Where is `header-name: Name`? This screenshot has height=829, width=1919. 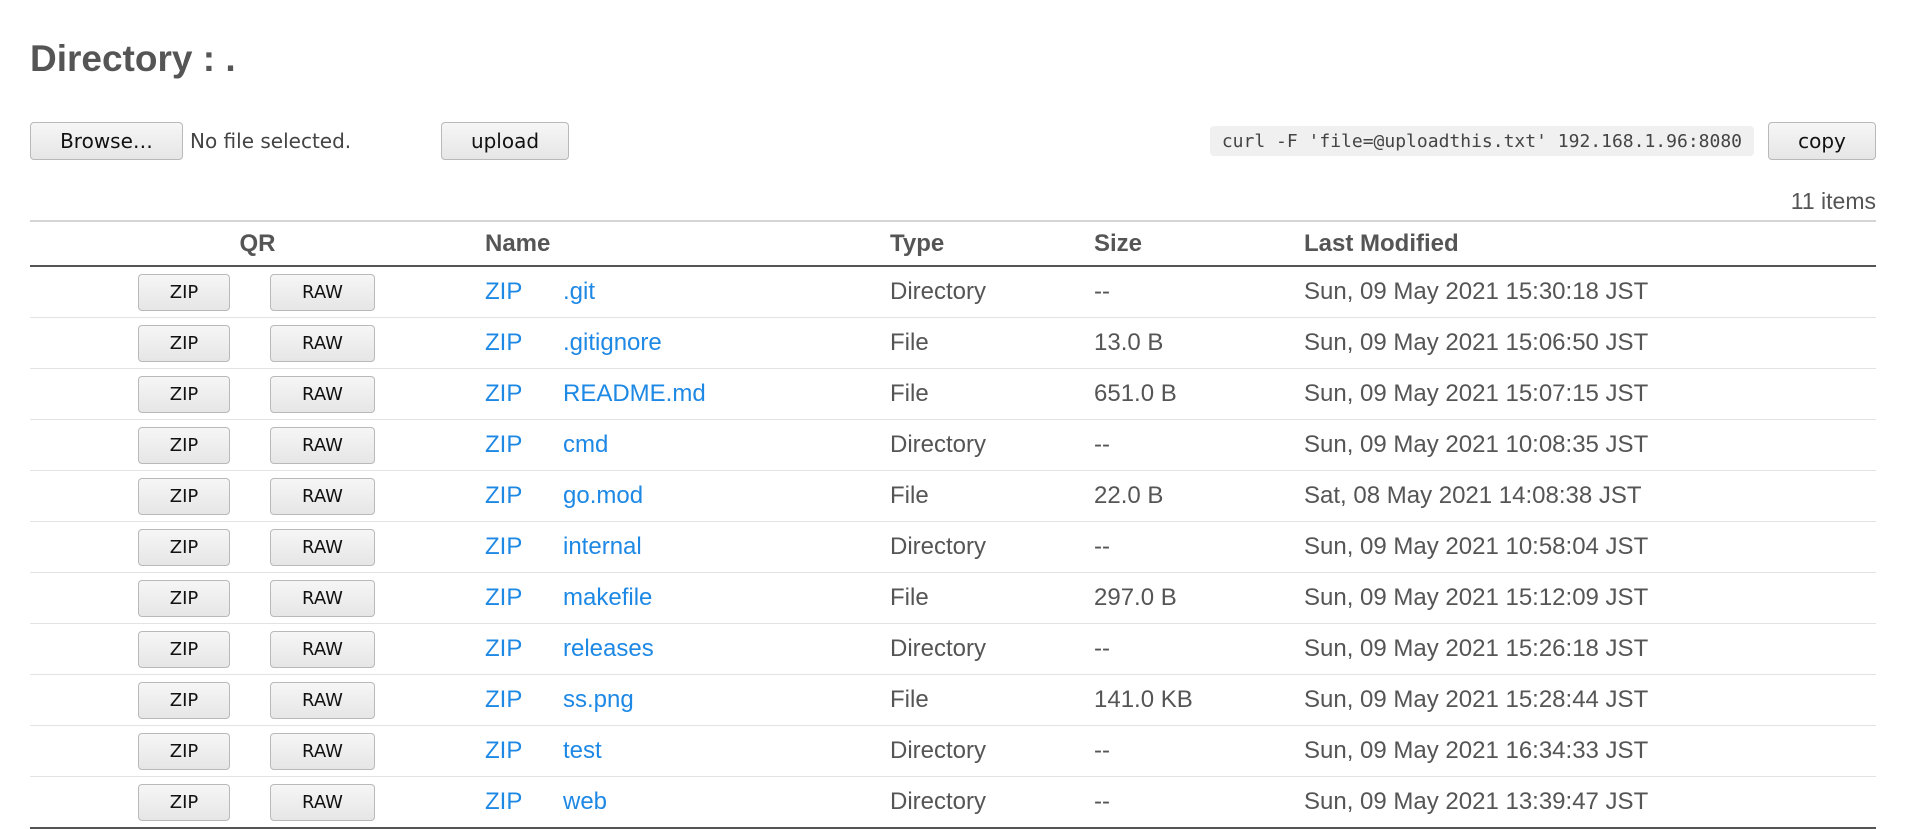 header-name: Name is located at coordinates (687, 243).